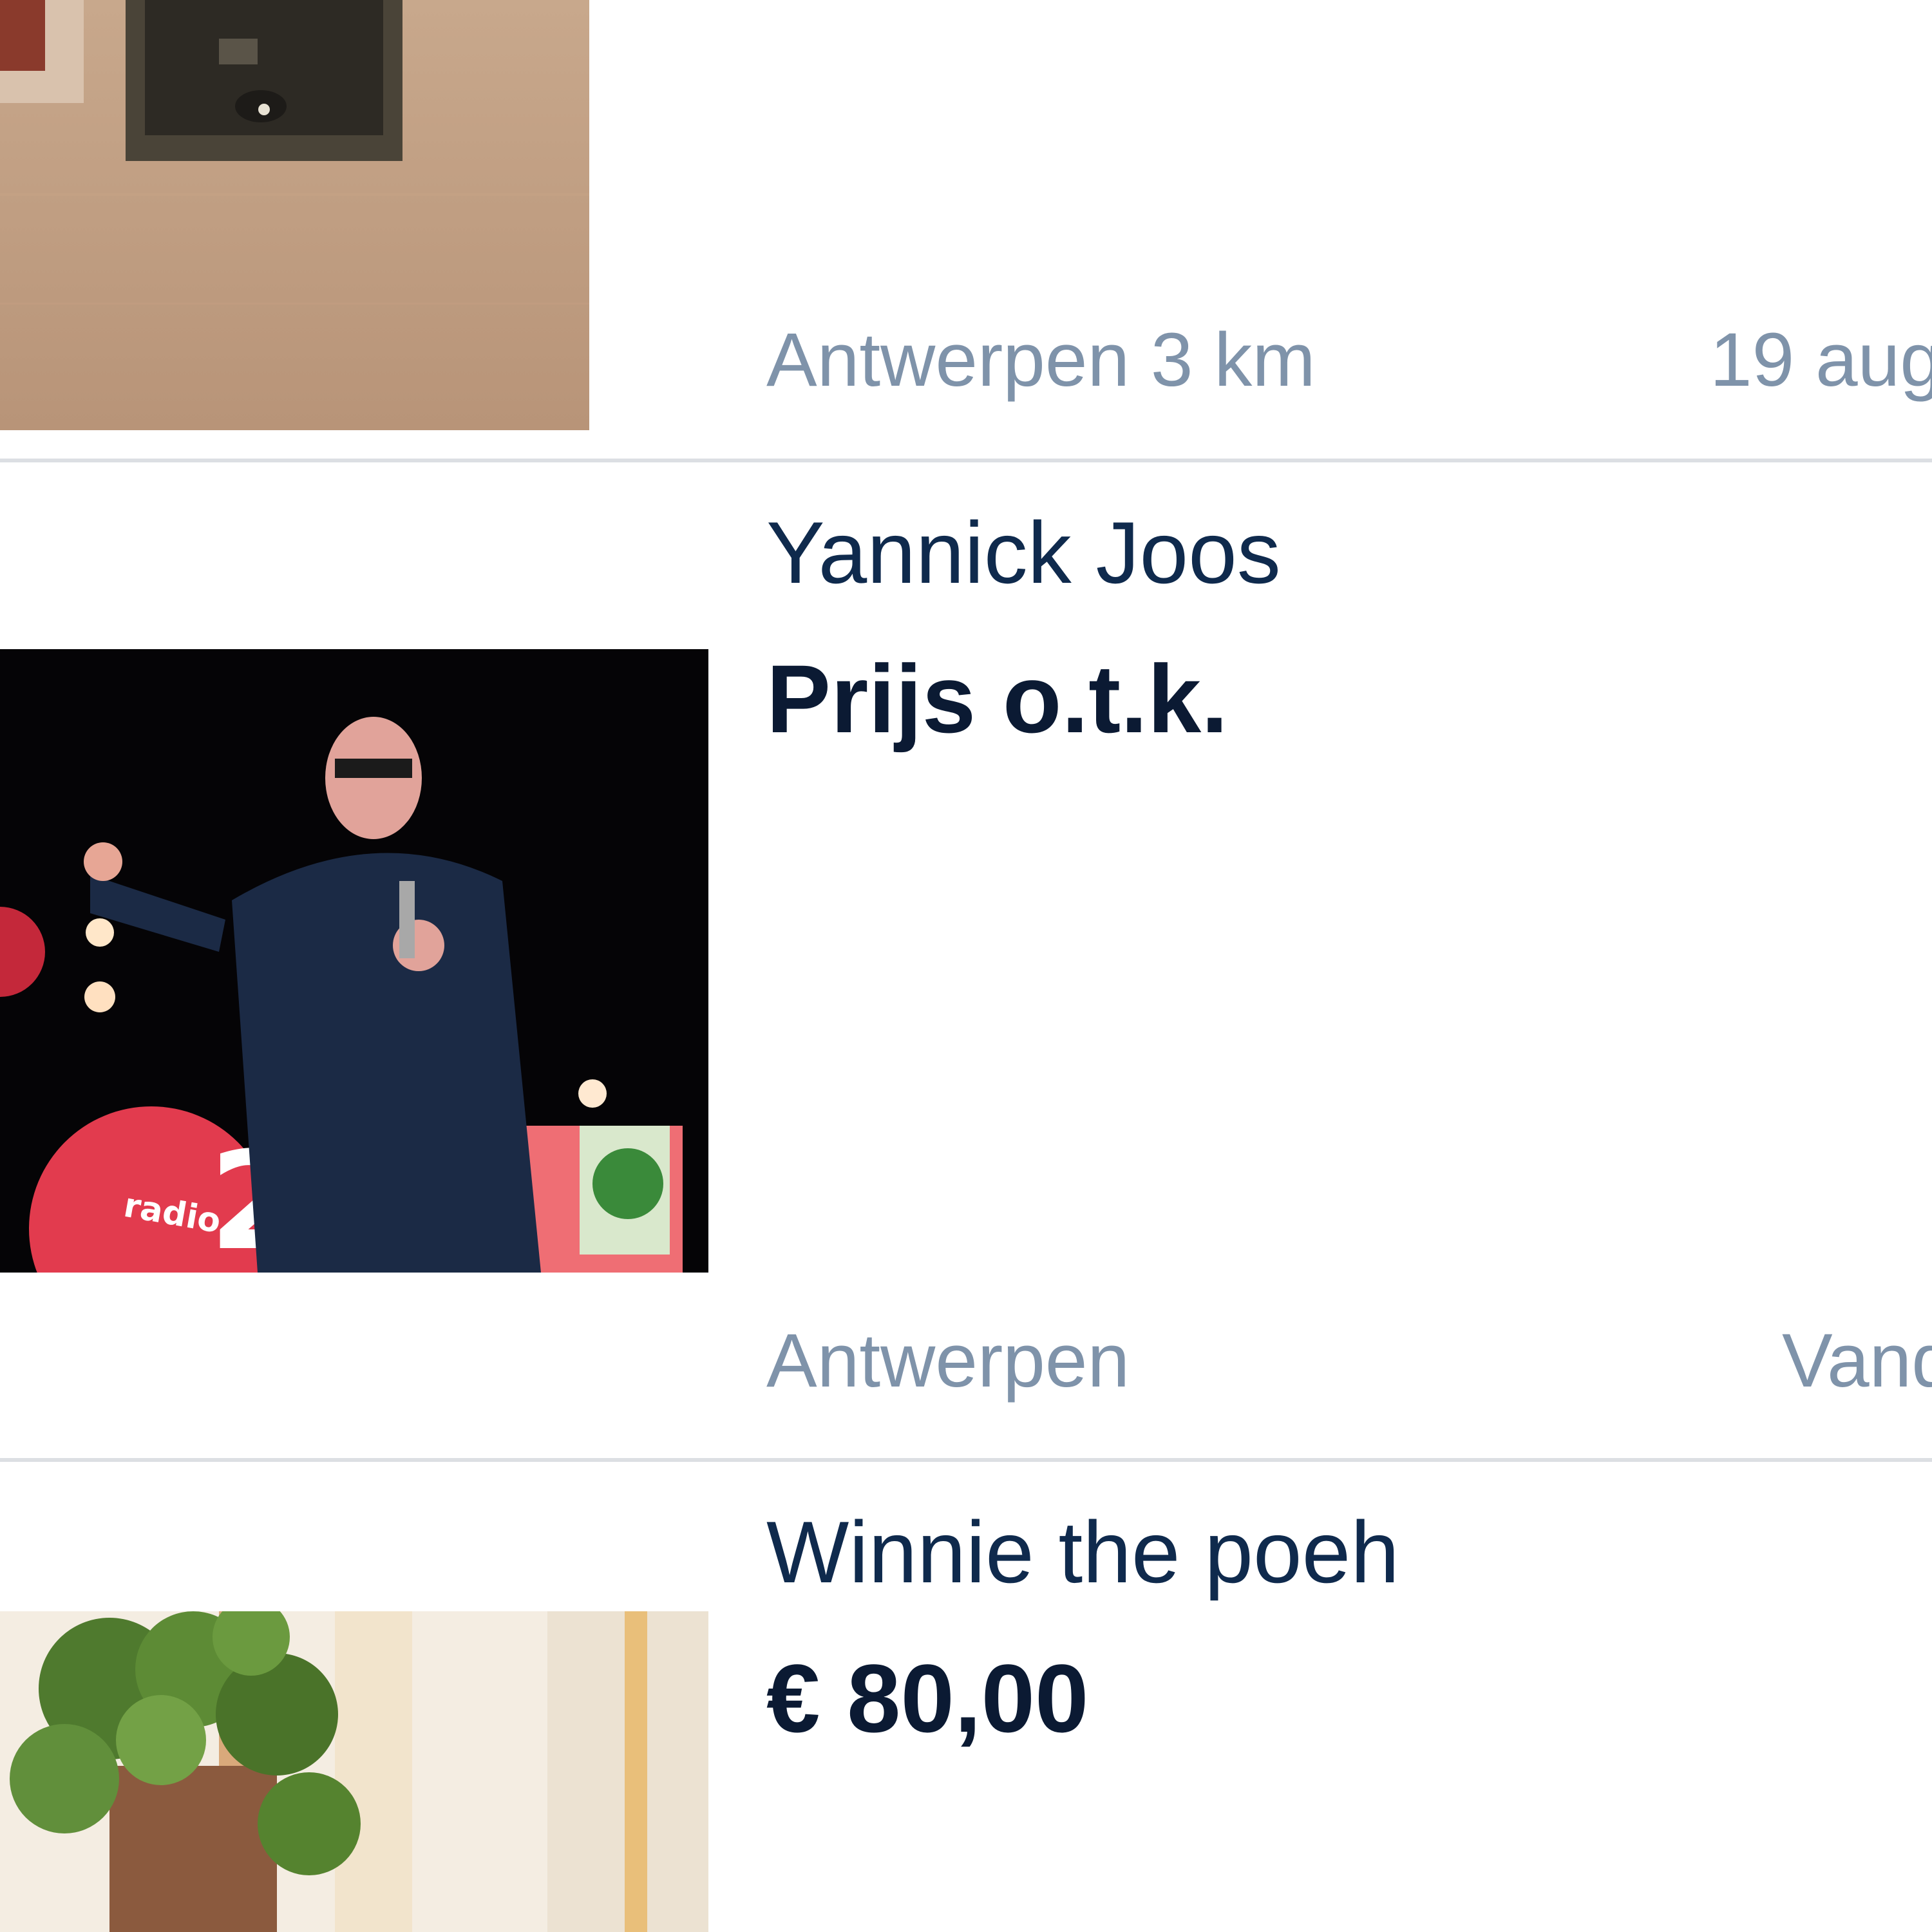 The width and height of the screenshot is (1932, 1932). What do you see at coordinates (948, 1360) in the screenshot?
I see `listing-location: Antwerpen` at bounding box center [948, 1360].